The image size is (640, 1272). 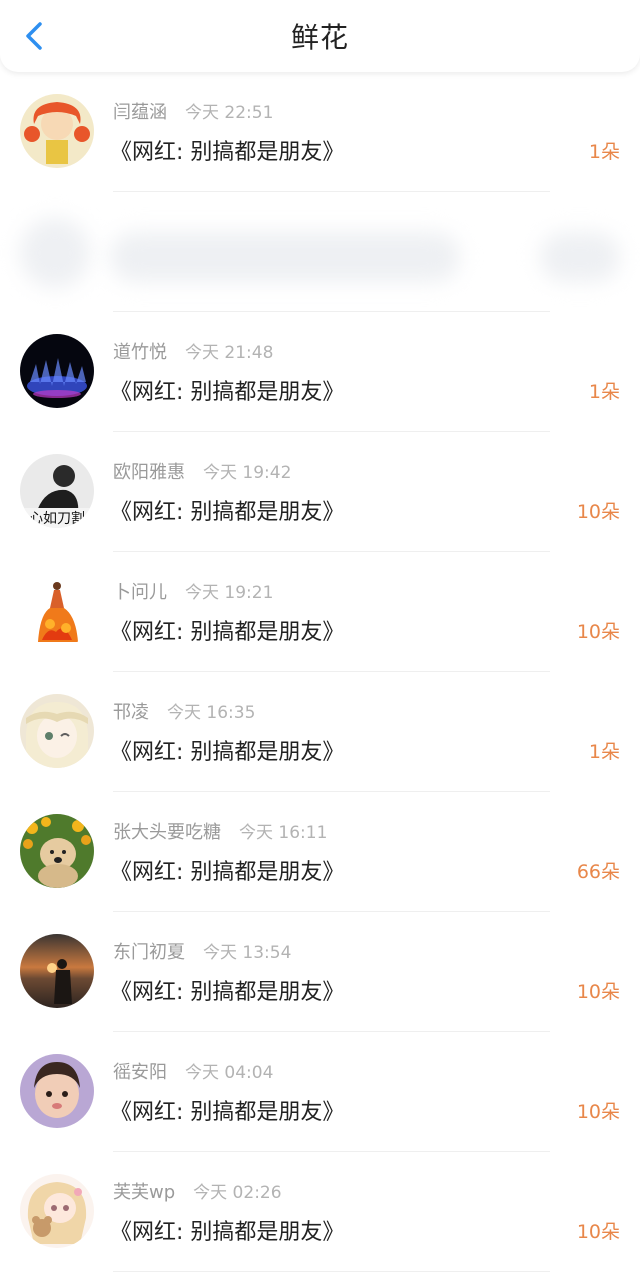 What do you see at coordinates (320, 972) in the screenshot?
I see `list-item: 东门初夏 今天 13:54 《网红: 别搞都是朋友》 10朵` at bounding box center [320, 972].